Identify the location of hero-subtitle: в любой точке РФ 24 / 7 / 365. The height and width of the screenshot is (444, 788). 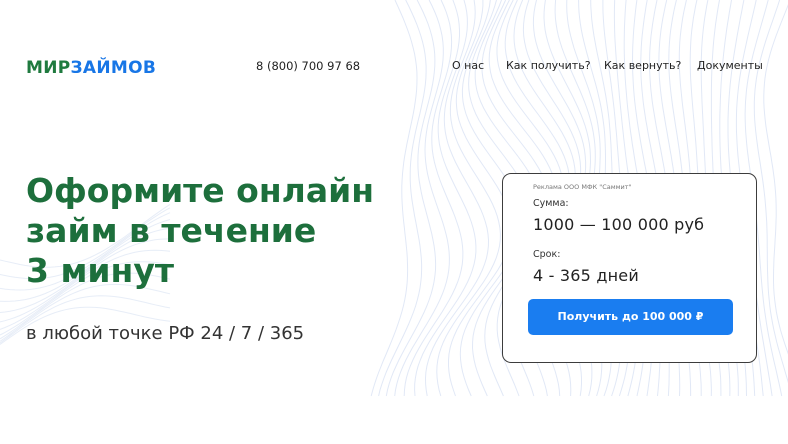
(165, 333).